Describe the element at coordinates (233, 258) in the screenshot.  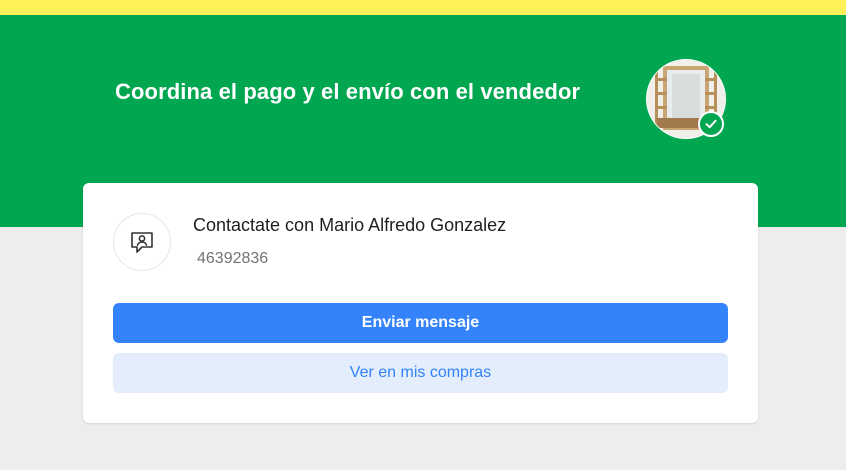
I see `contact-phone: 46392836` at that location.